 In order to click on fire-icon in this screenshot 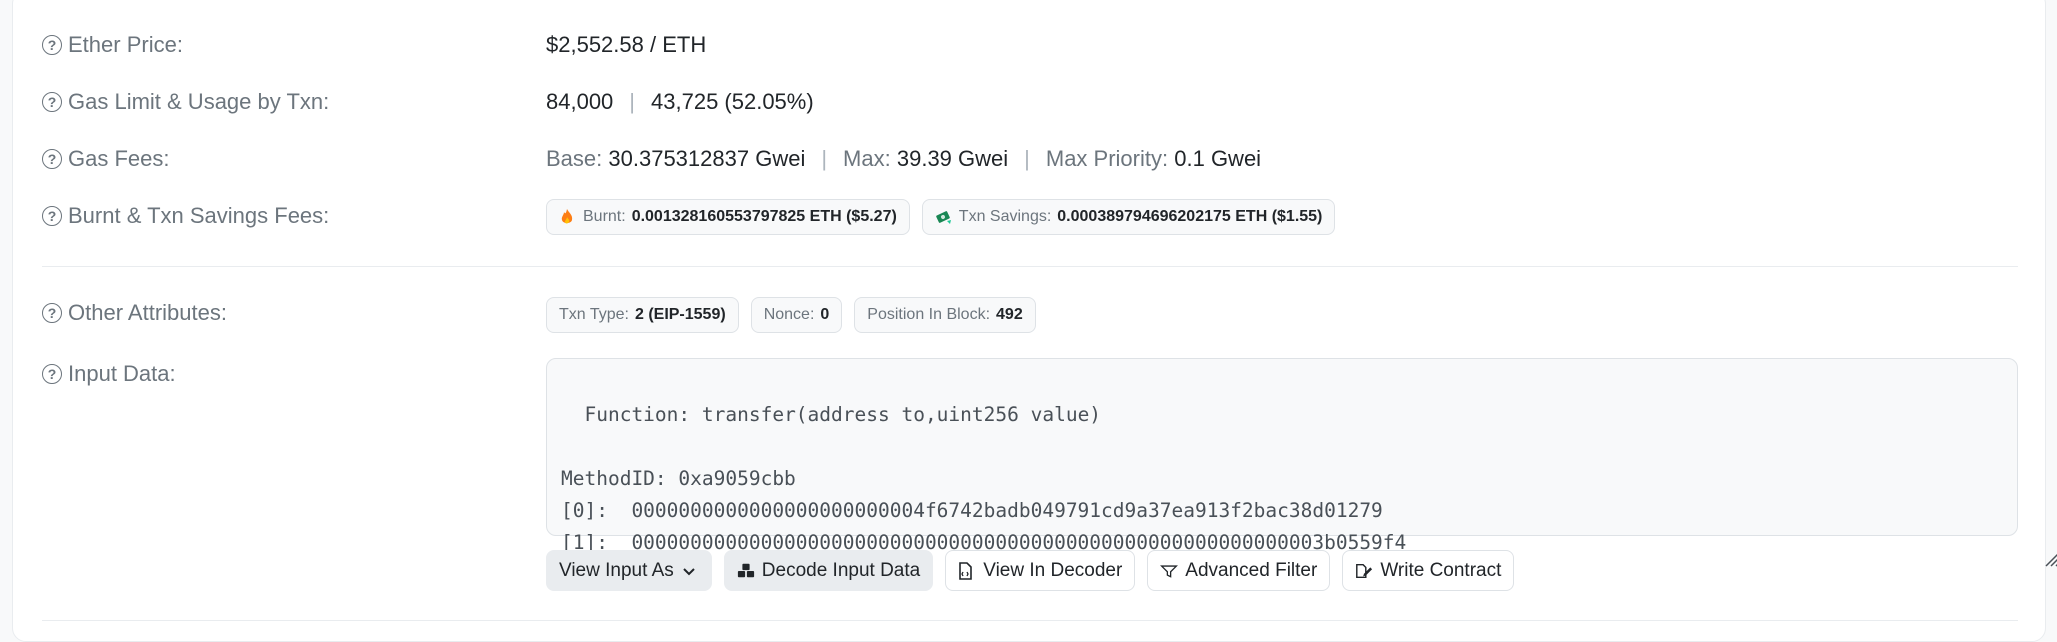, I will do `click(568, 217)`.